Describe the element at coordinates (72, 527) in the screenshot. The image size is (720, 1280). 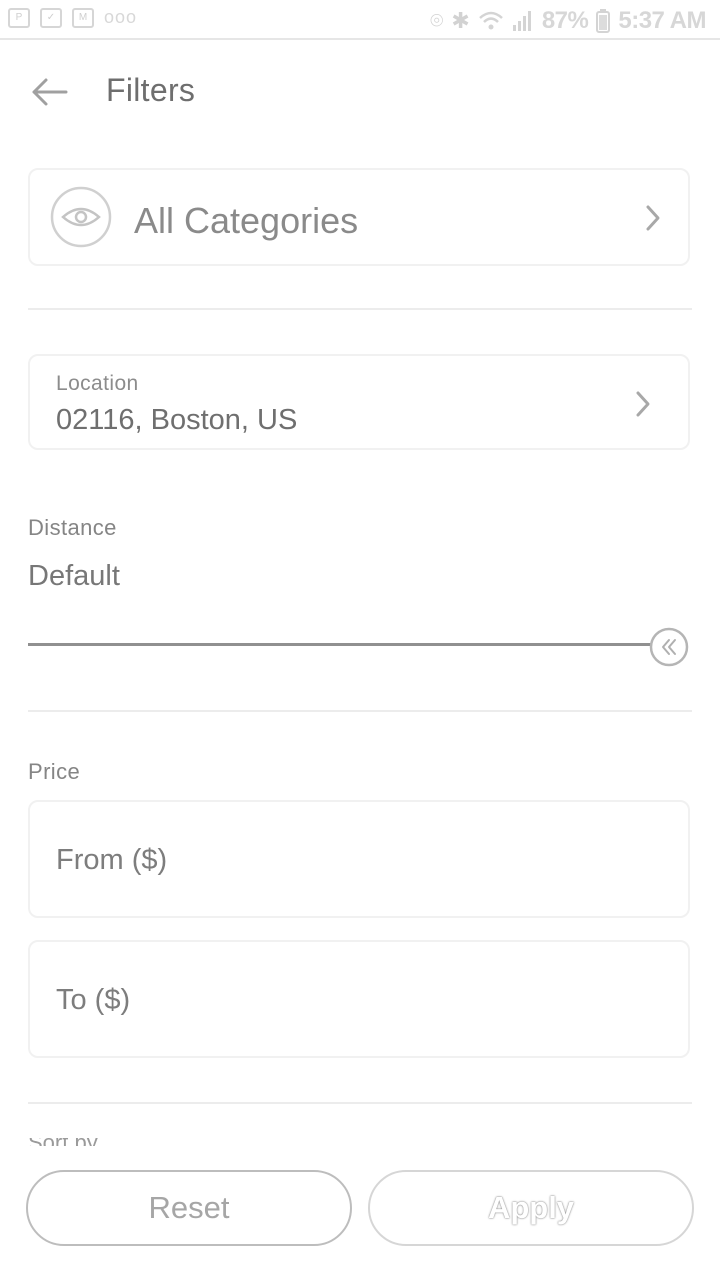
I see `distance-label: Distance` at that location.